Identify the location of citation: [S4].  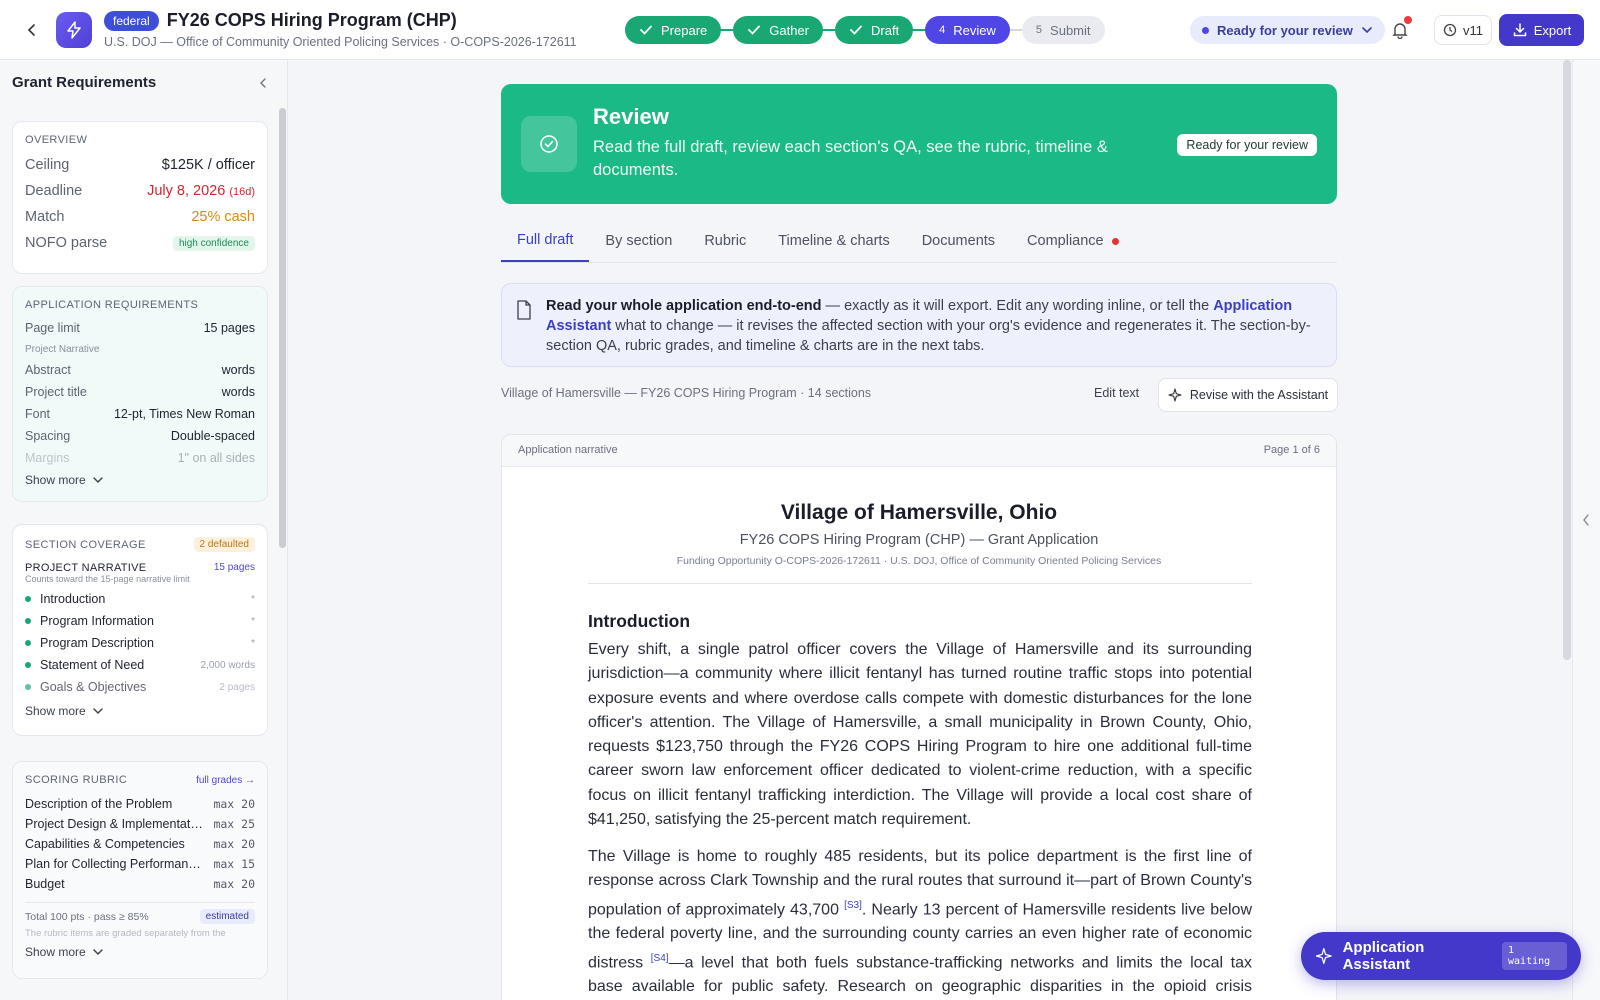
(660, 958).